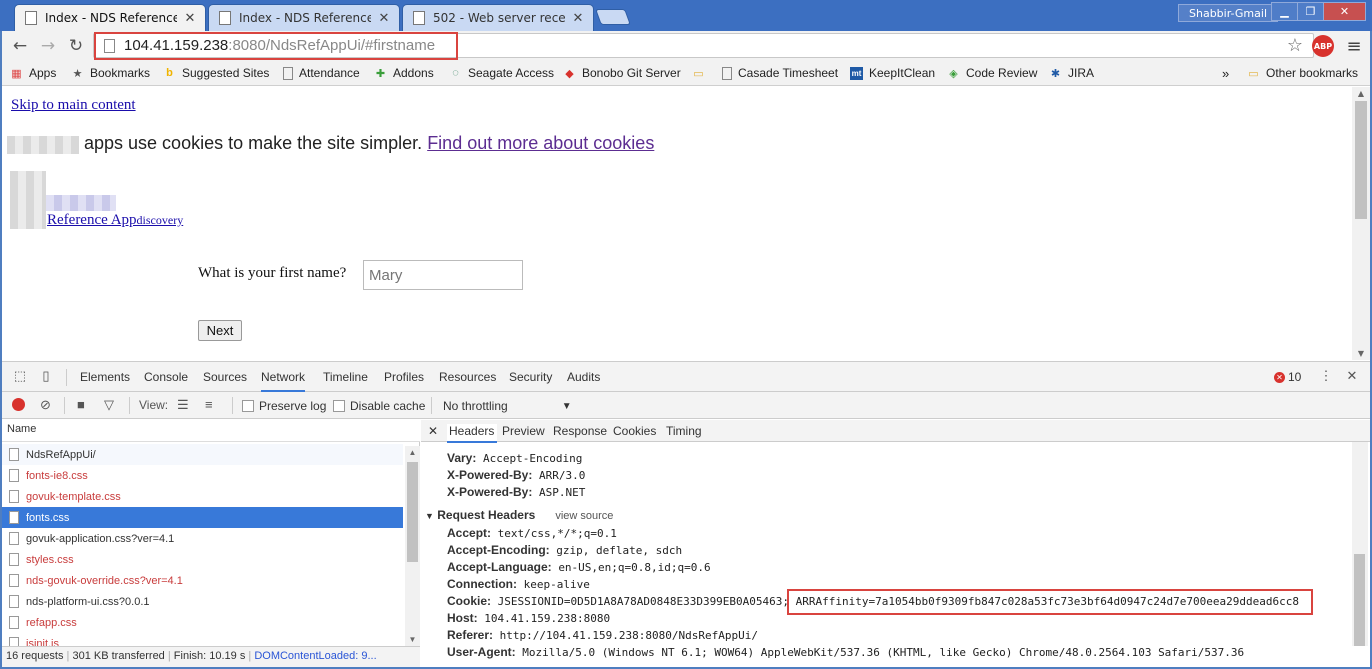 The height and width of the screenshot is (669, 1372). What do you see at coordinates (183, 405) in the screenshot?
I see `list-view-icon: ☰` at bounding box center [183, 405].